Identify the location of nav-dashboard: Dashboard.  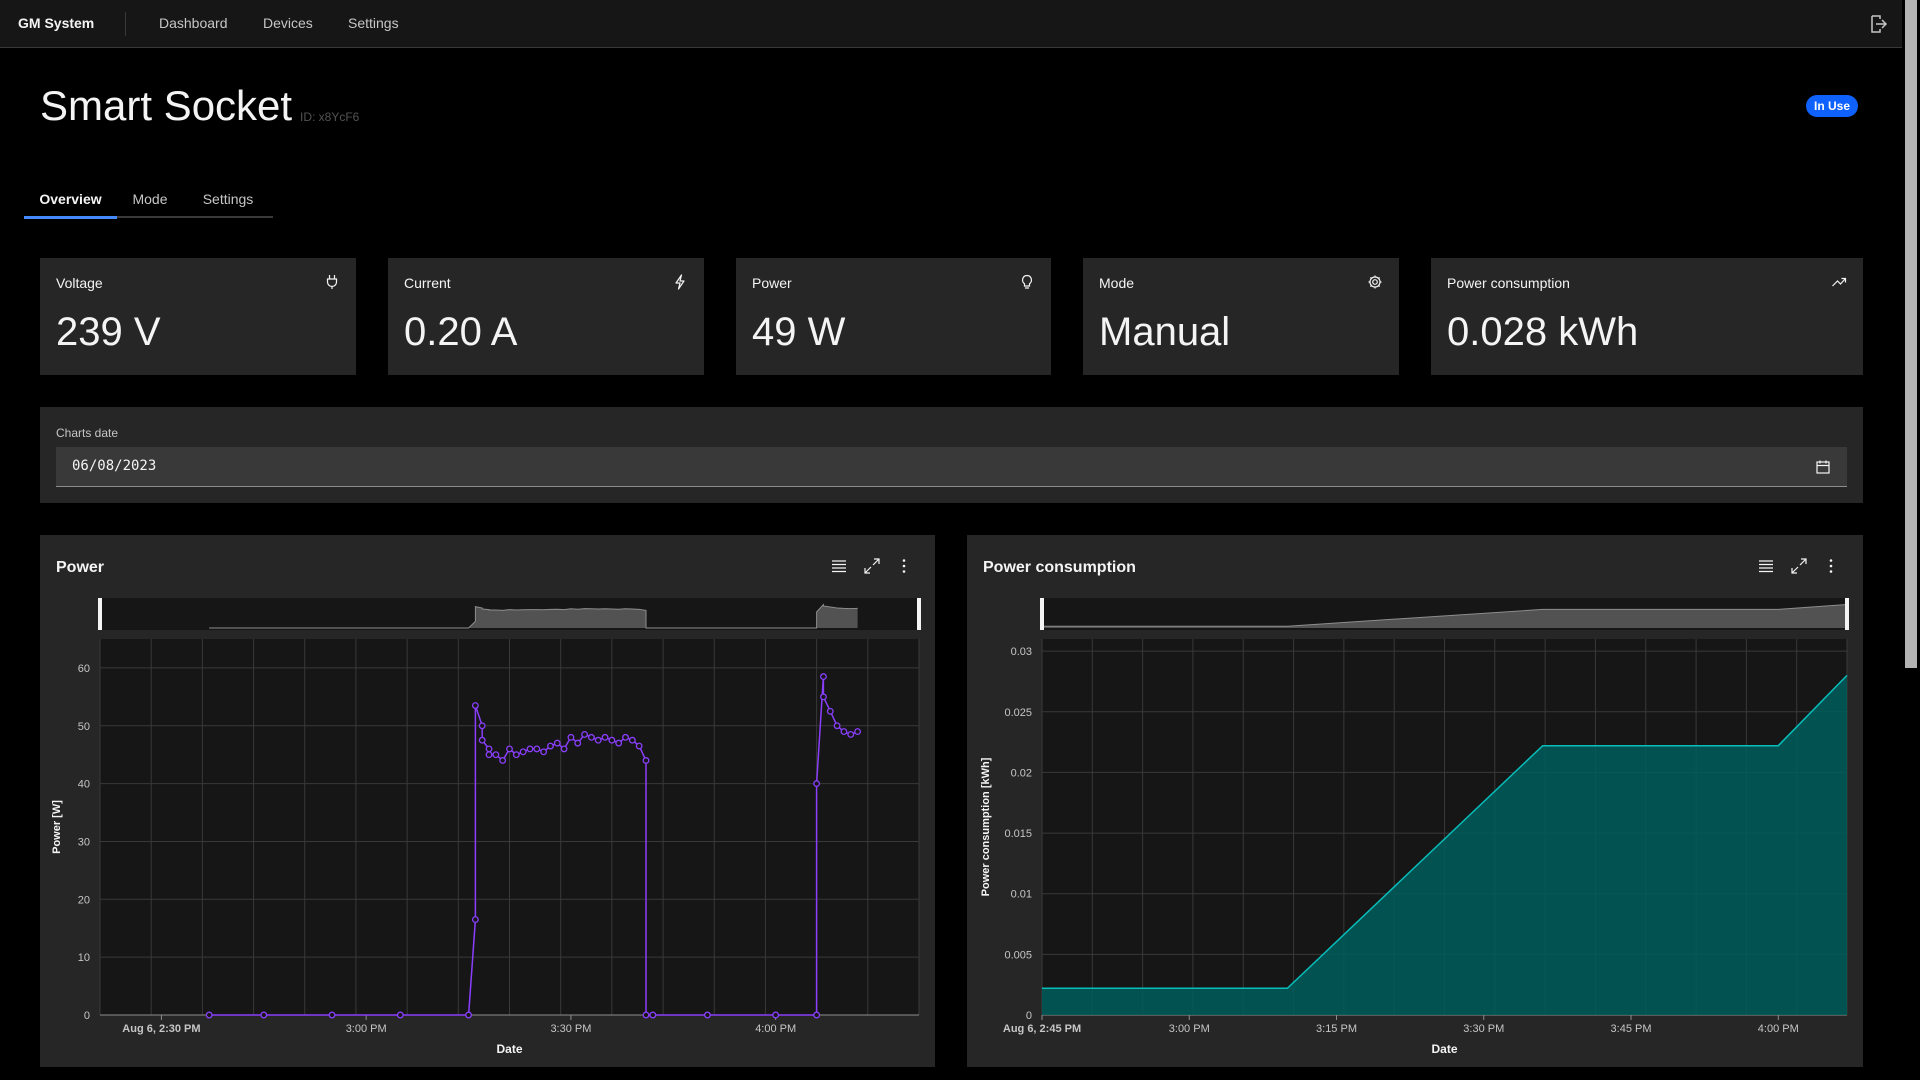
(193, 23).